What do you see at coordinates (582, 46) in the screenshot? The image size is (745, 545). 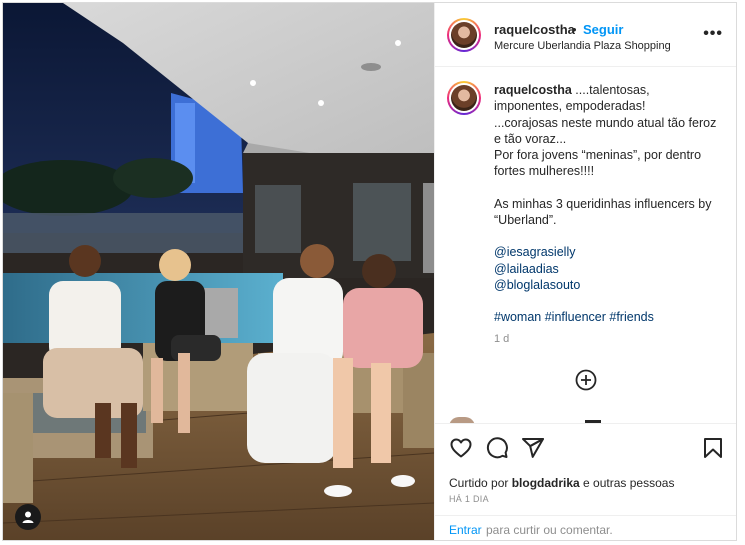 I see `location-link: Mercure Uberlandia Plaza Shopping` at bounding box center [582, 46].